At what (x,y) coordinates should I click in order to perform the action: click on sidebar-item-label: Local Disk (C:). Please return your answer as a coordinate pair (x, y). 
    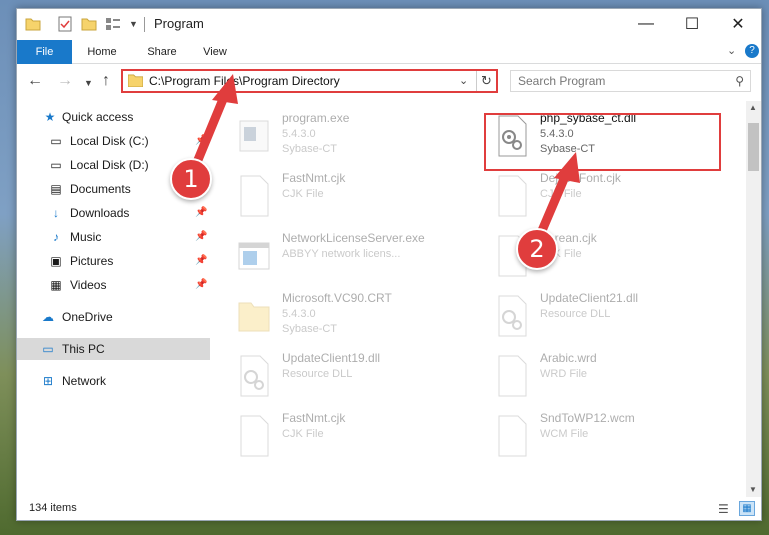
    Looking at the image, I should click on (109, 141).